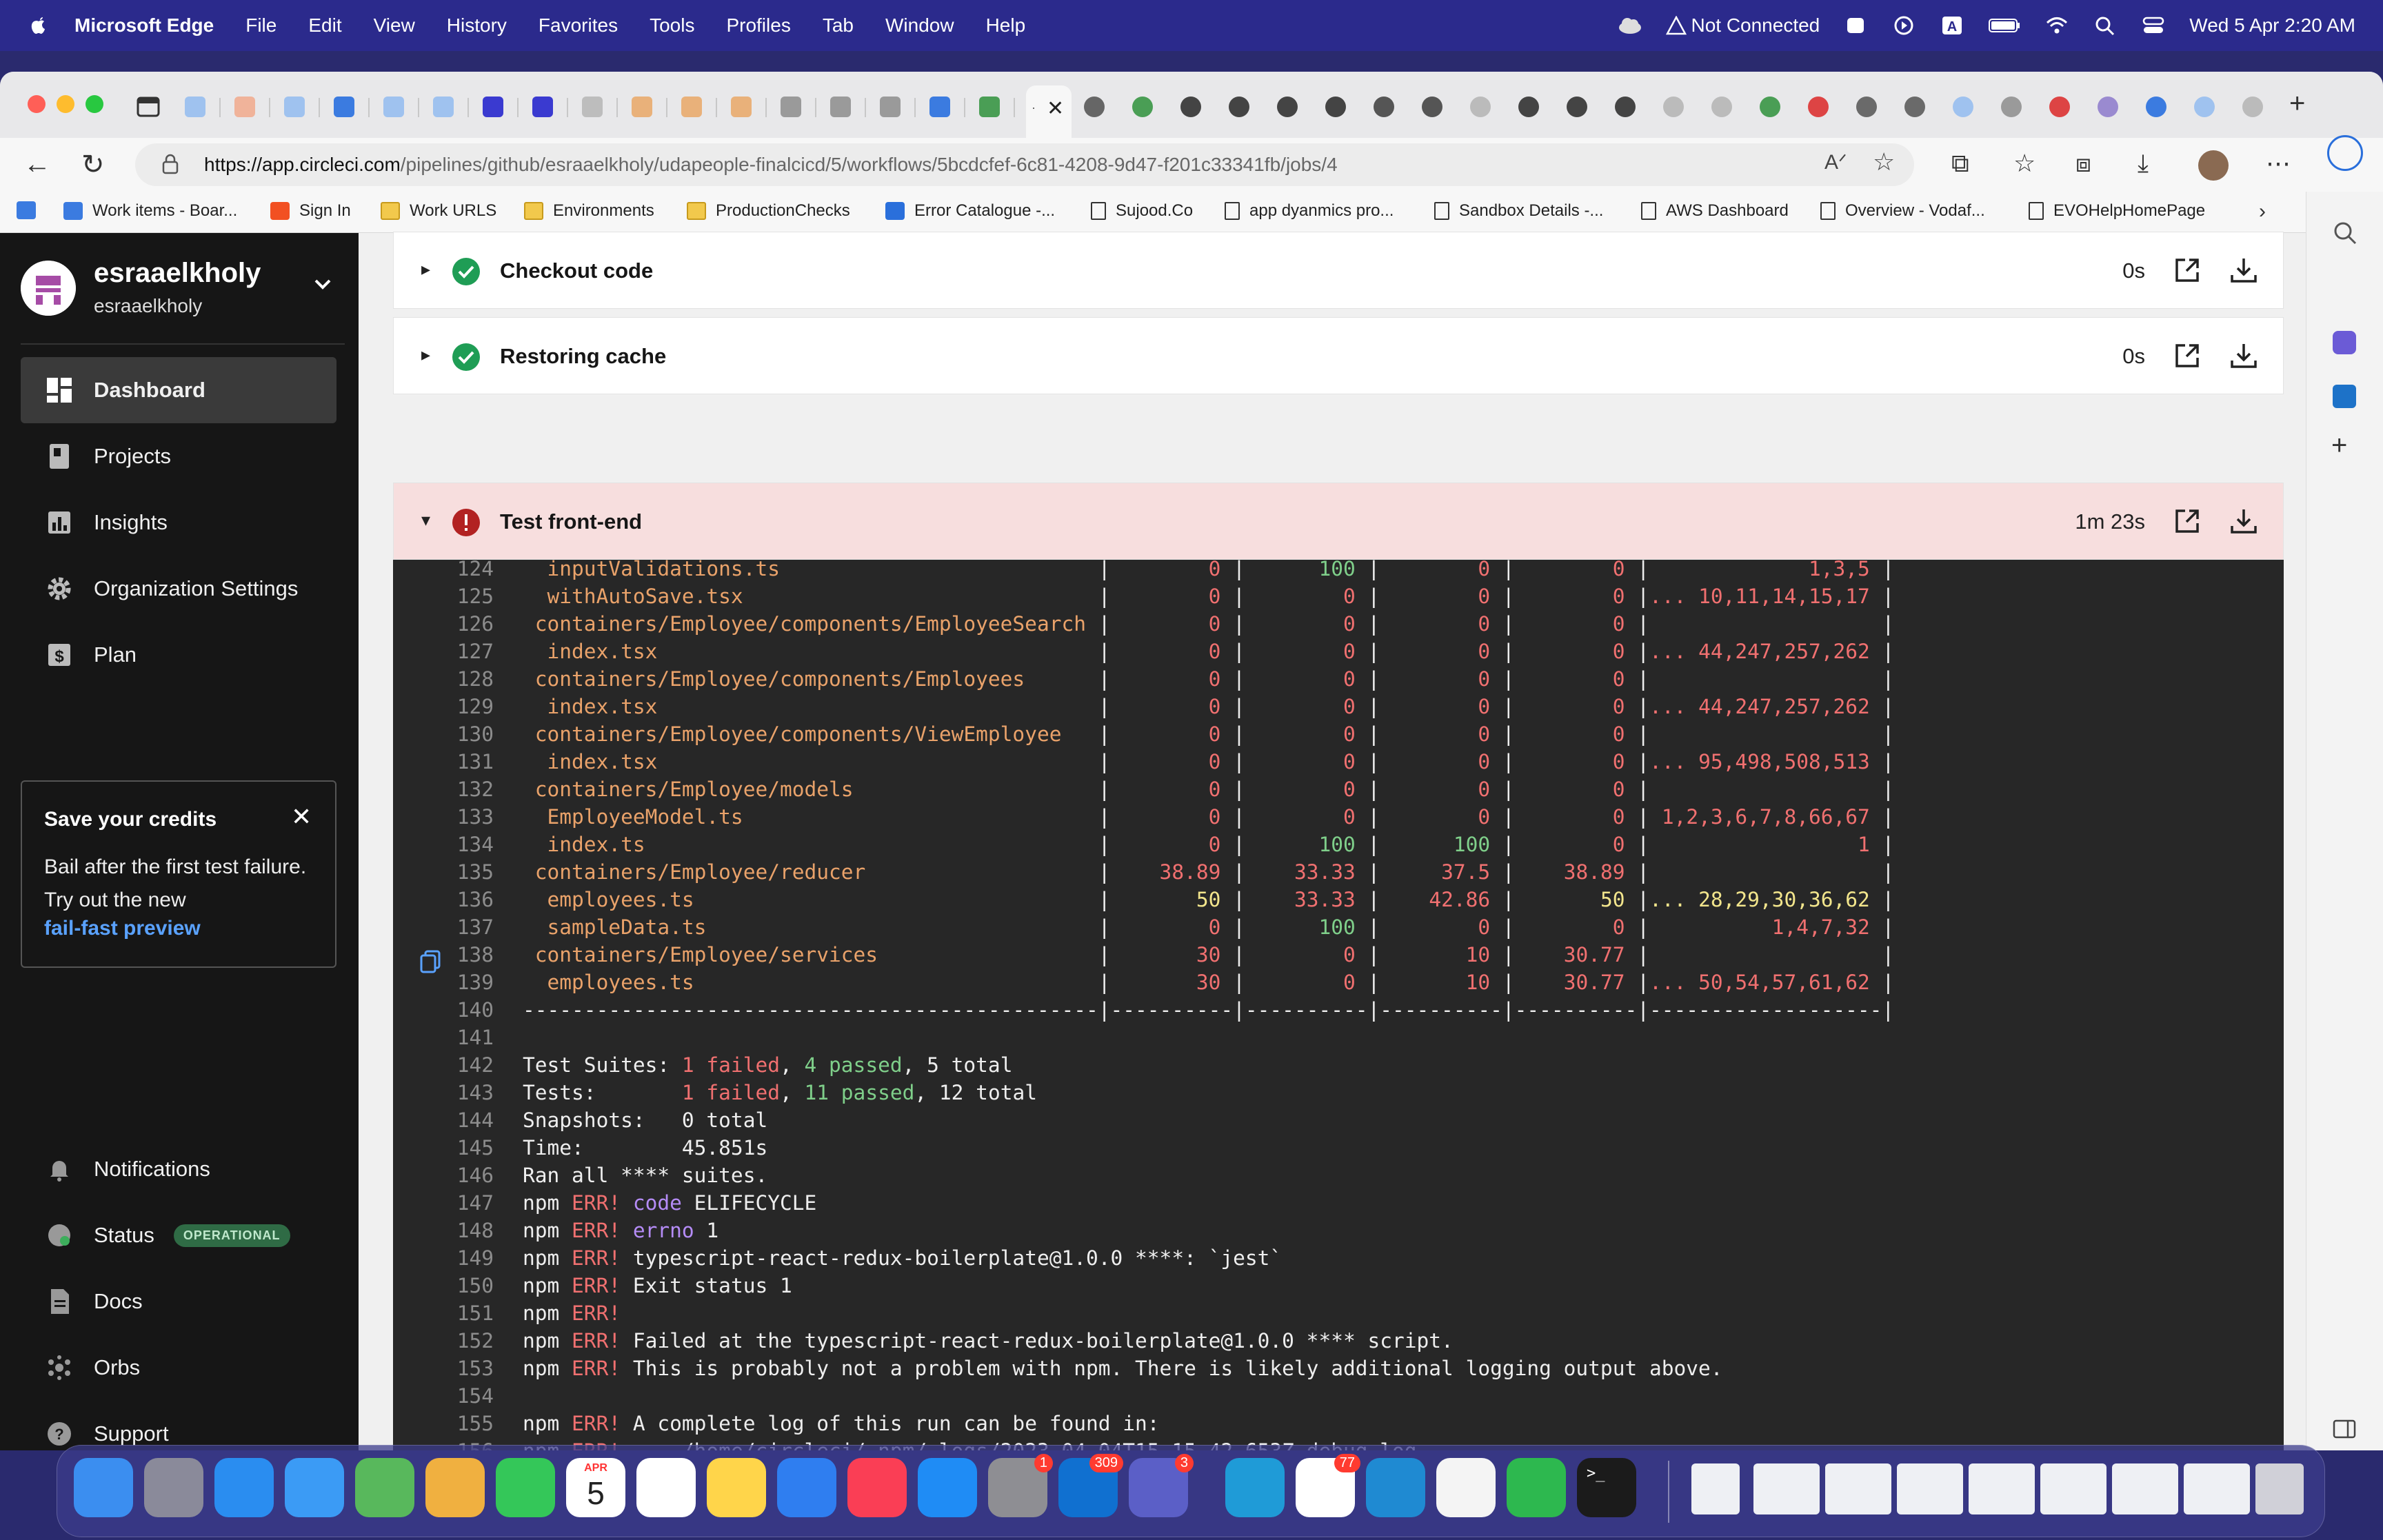 This screenshot has width=2383, height=1540. Describe the element at coordinates (38, 26) in the screenshot. I see `apple-icon` at that location.